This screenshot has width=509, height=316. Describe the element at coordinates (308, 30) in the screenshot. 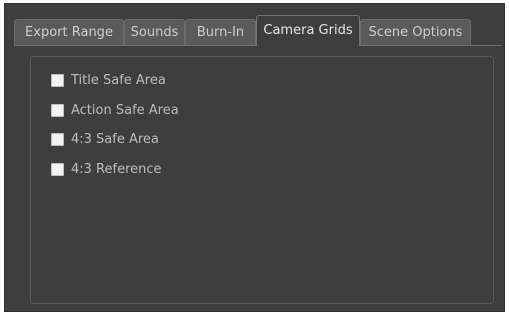

I see `tab-camera-grids: Camera Grids` at that location.